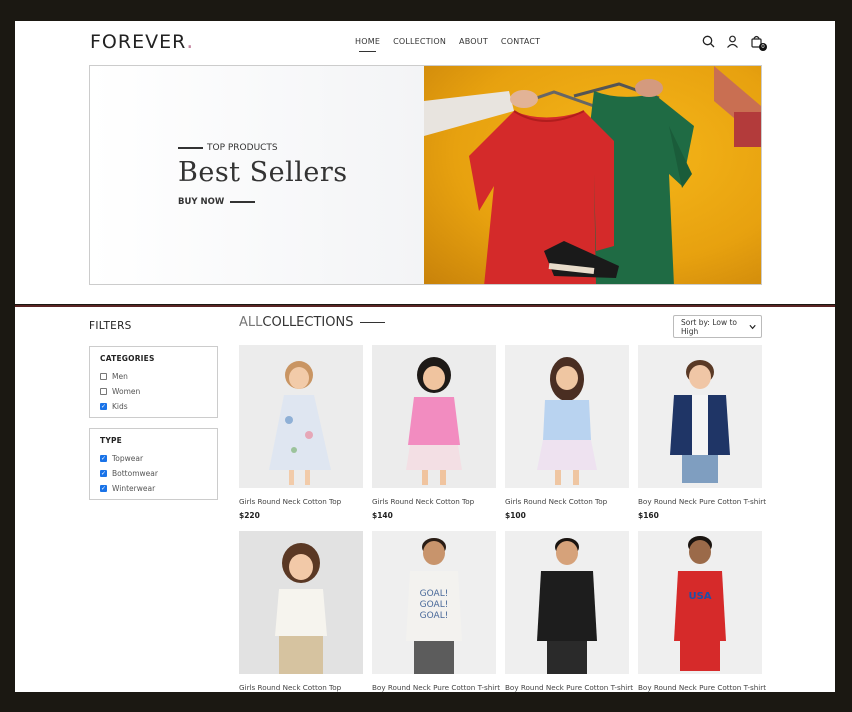 The width and height of the screenshot is (852, 712). What do you see at coordinates (699, 596) in the screenshot?
I see `svg-text: USA` at bounding box center [699, 596].